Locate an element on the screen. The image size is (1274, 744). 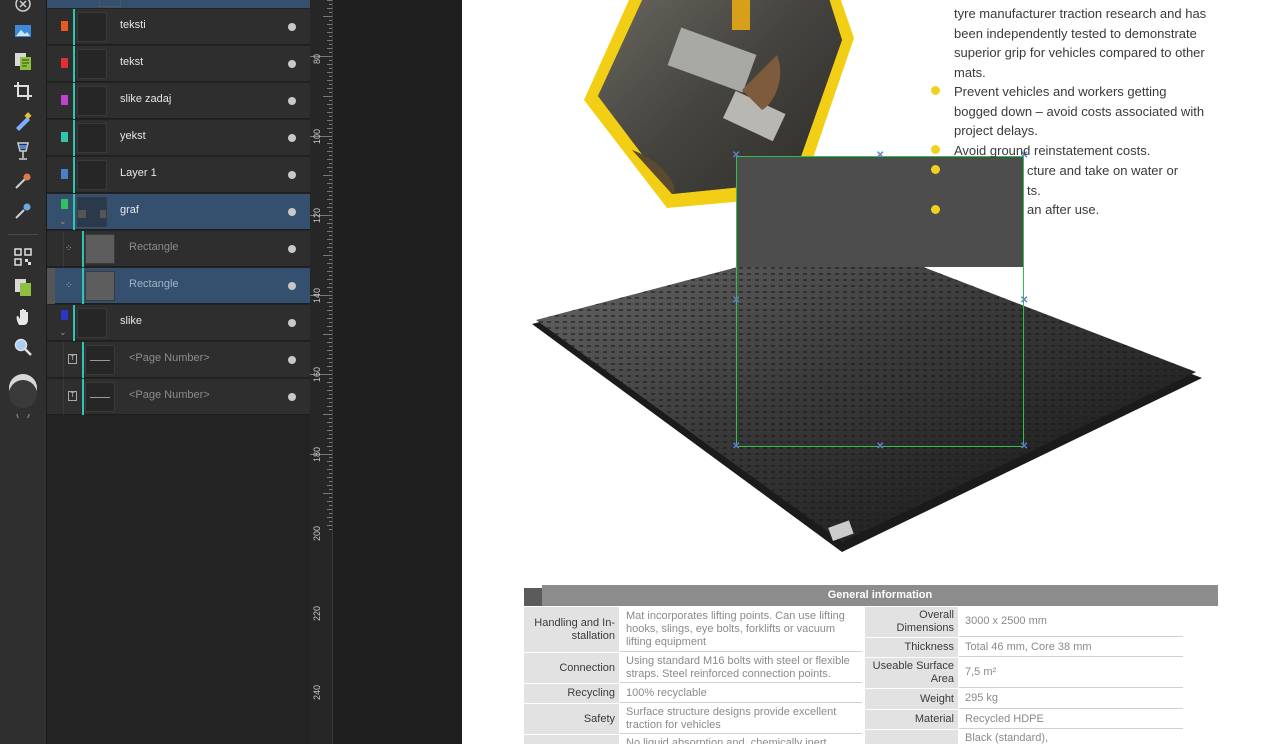
layer-row-graf: ⌄ graf is located at coordinates (178, 212).